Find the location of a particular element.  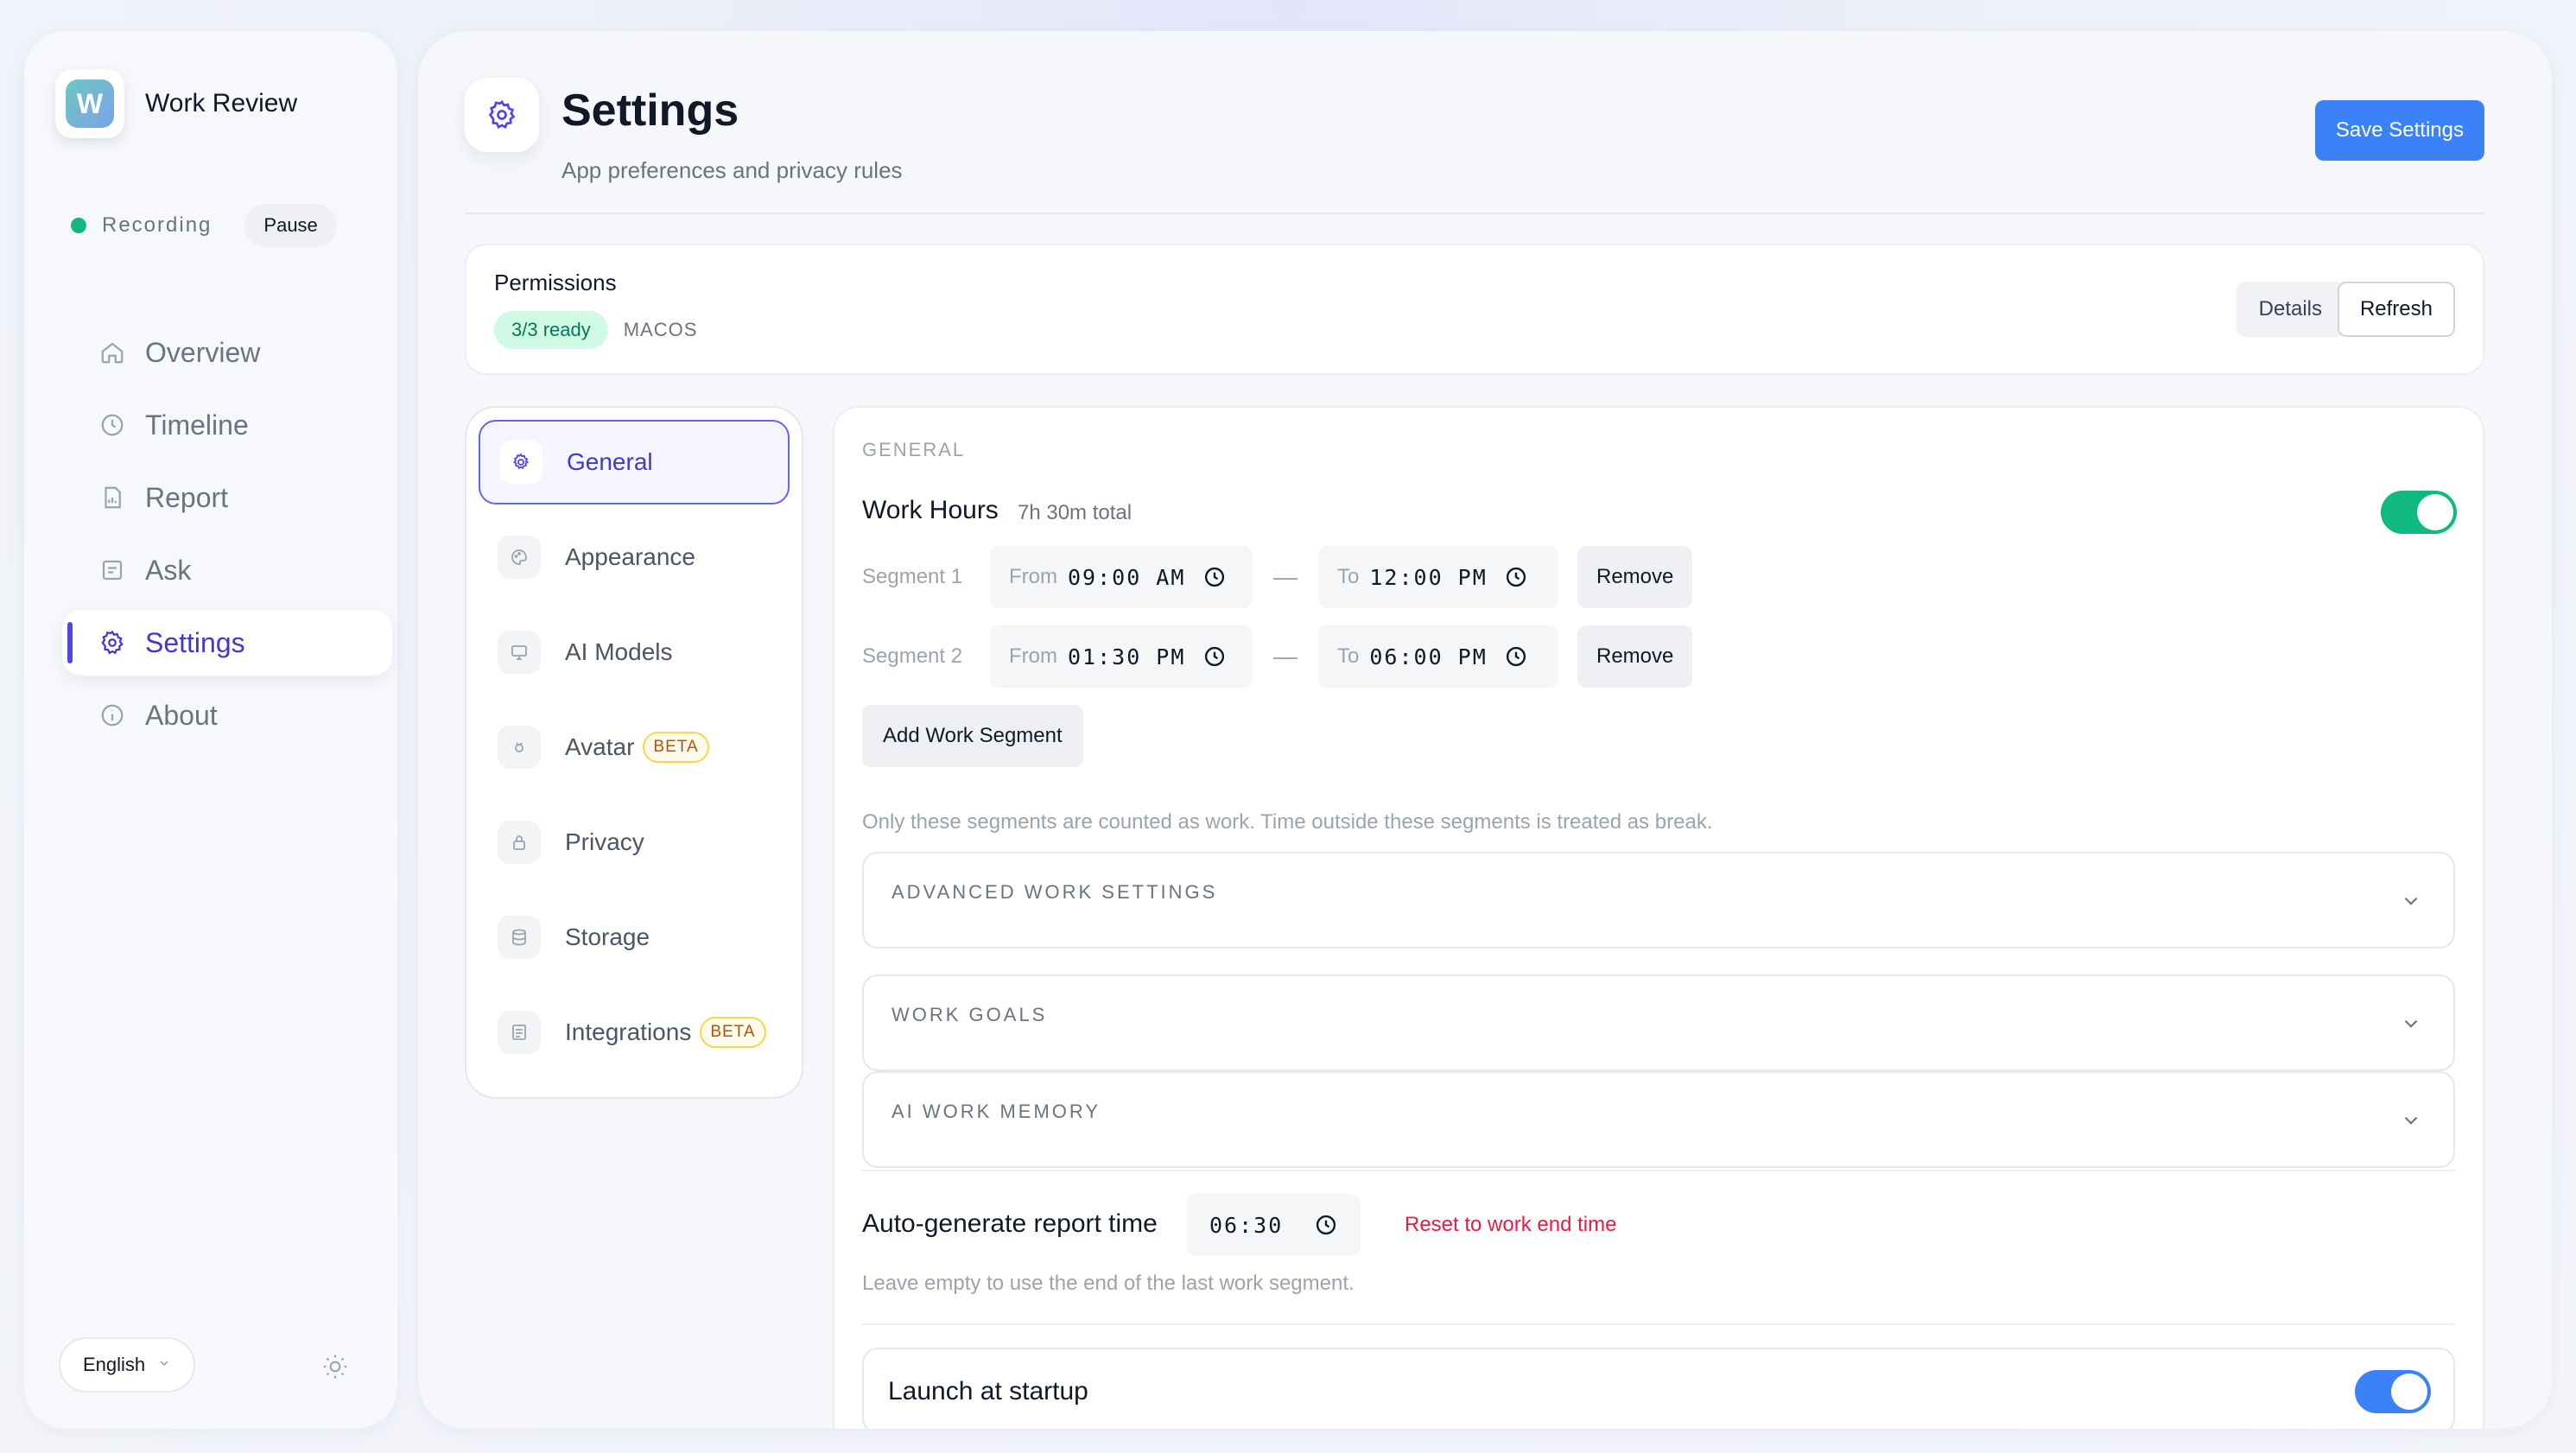

app-name: Work Review is located at coordinates (221, 103).